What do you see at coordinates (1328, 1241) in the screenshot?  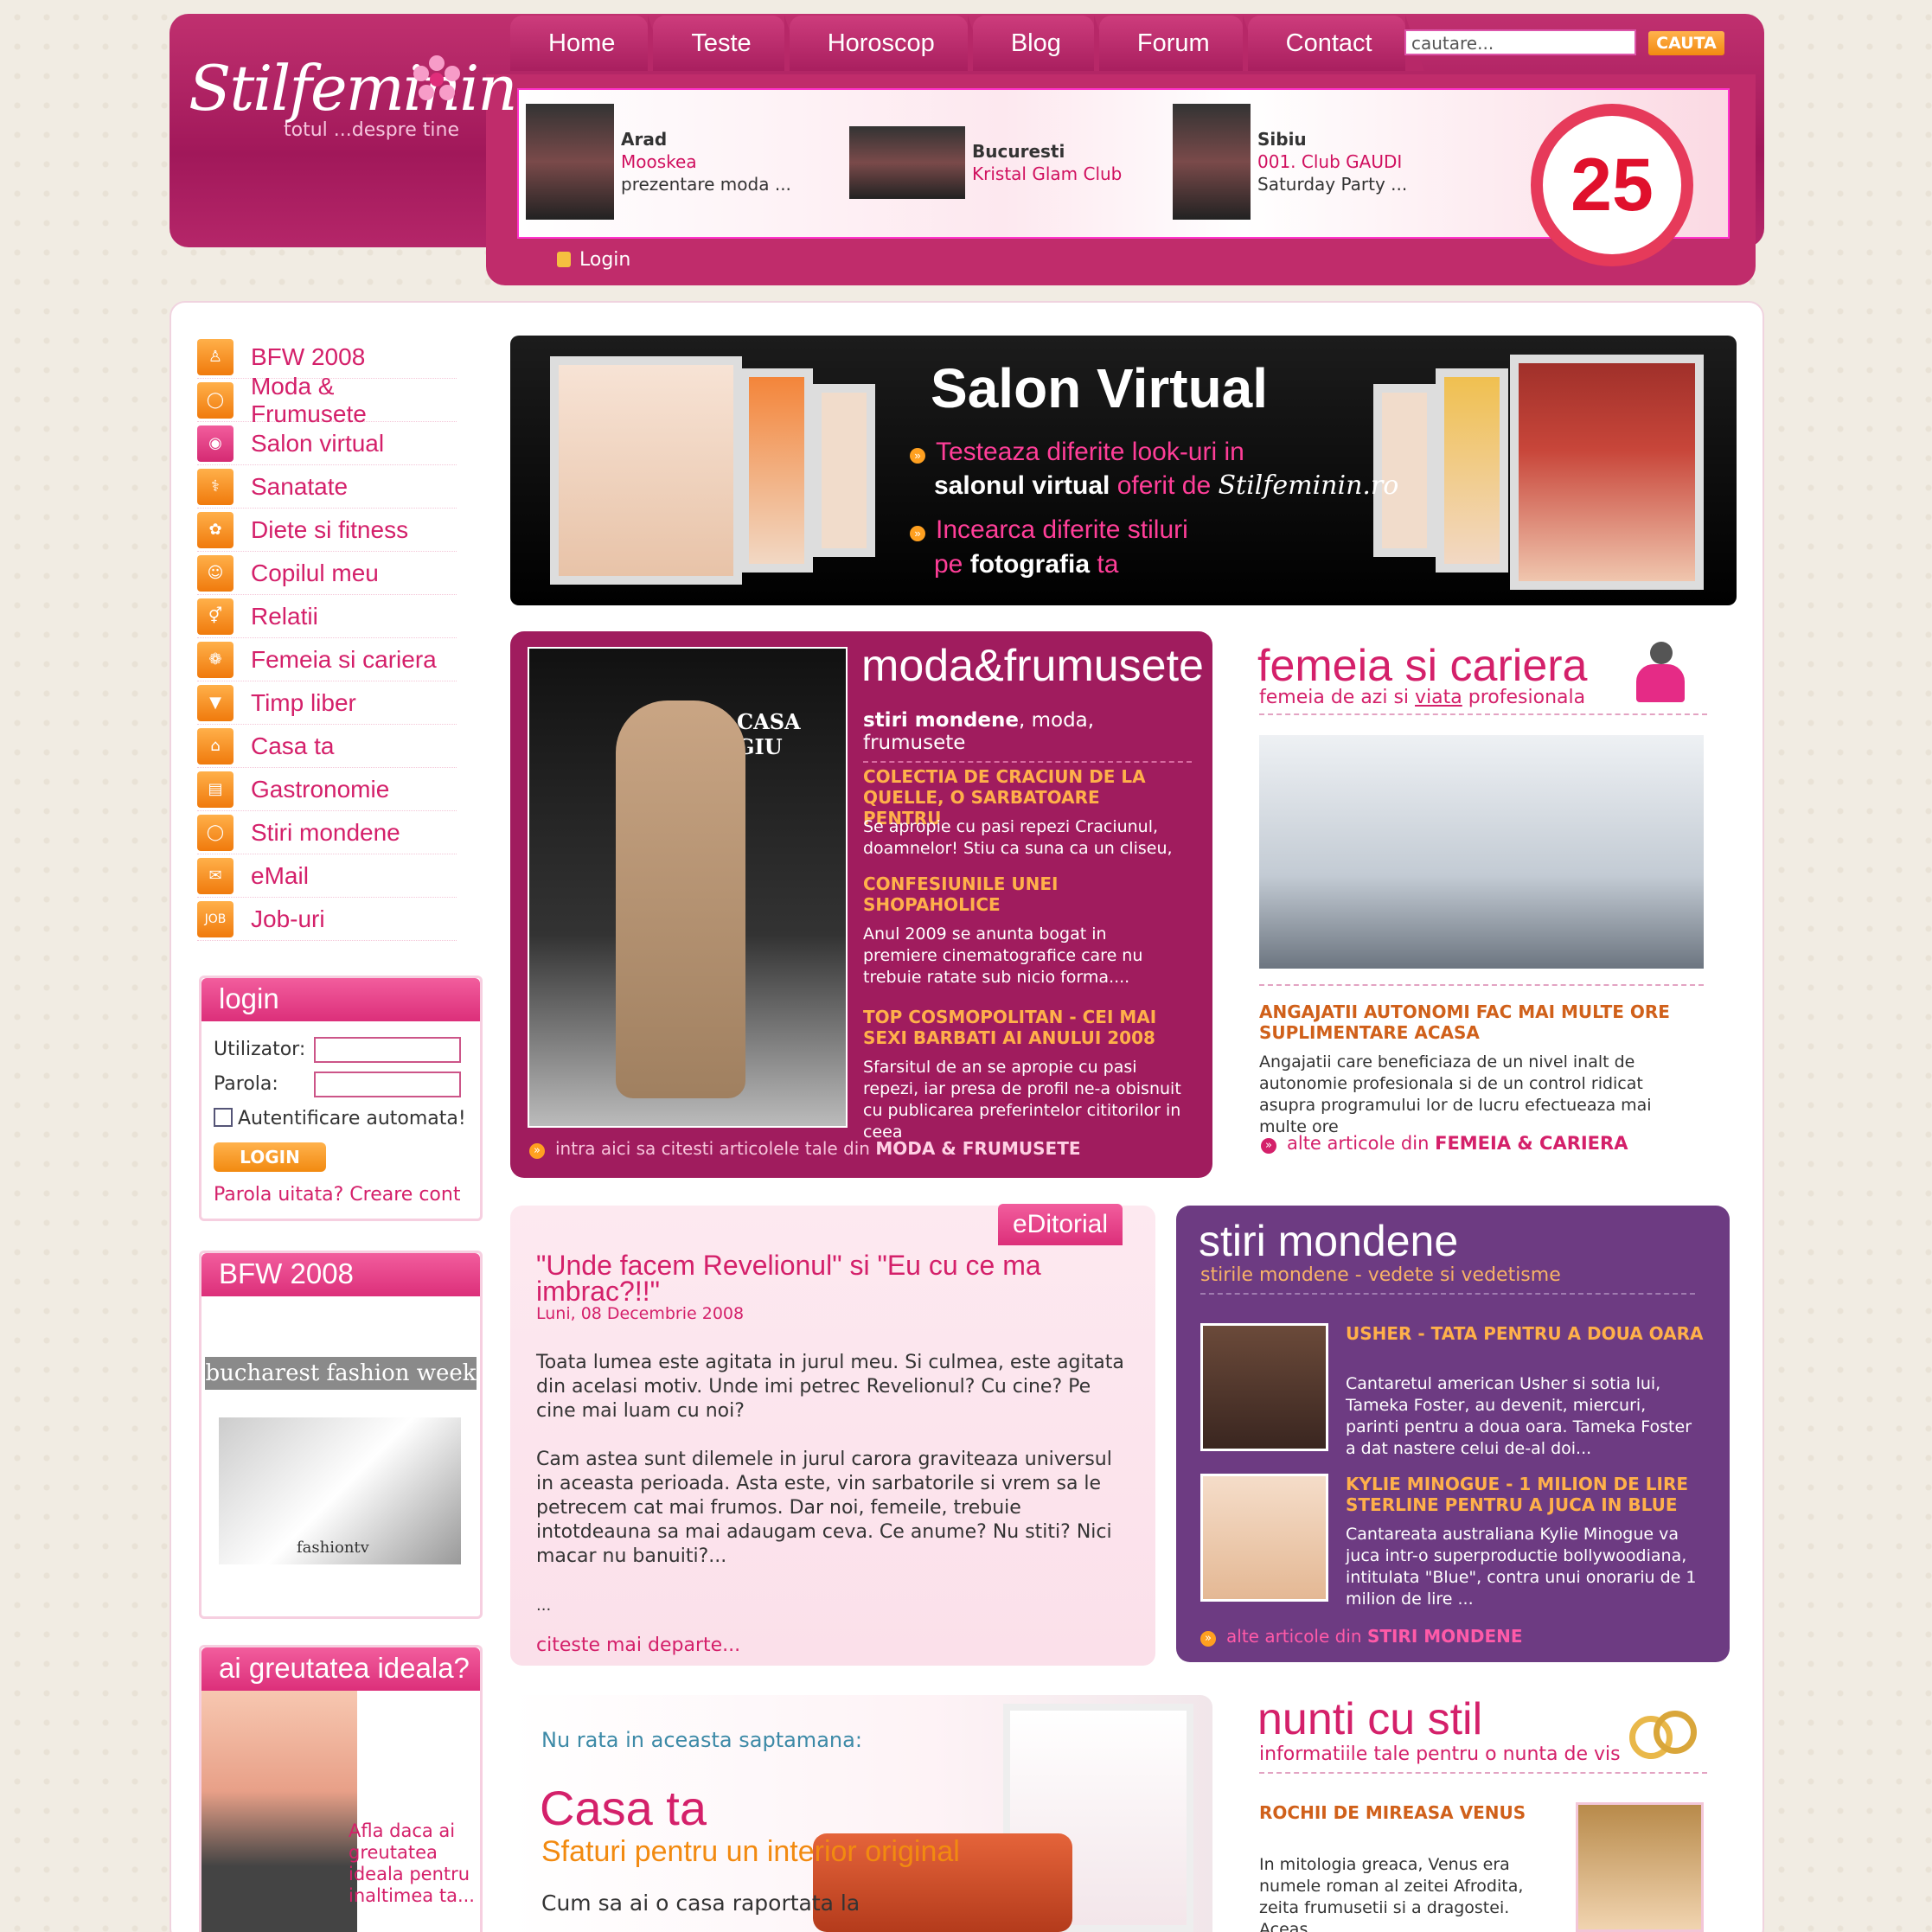 I see `stiri-title: stiri mondene` at bounding box center [1328, 1241].